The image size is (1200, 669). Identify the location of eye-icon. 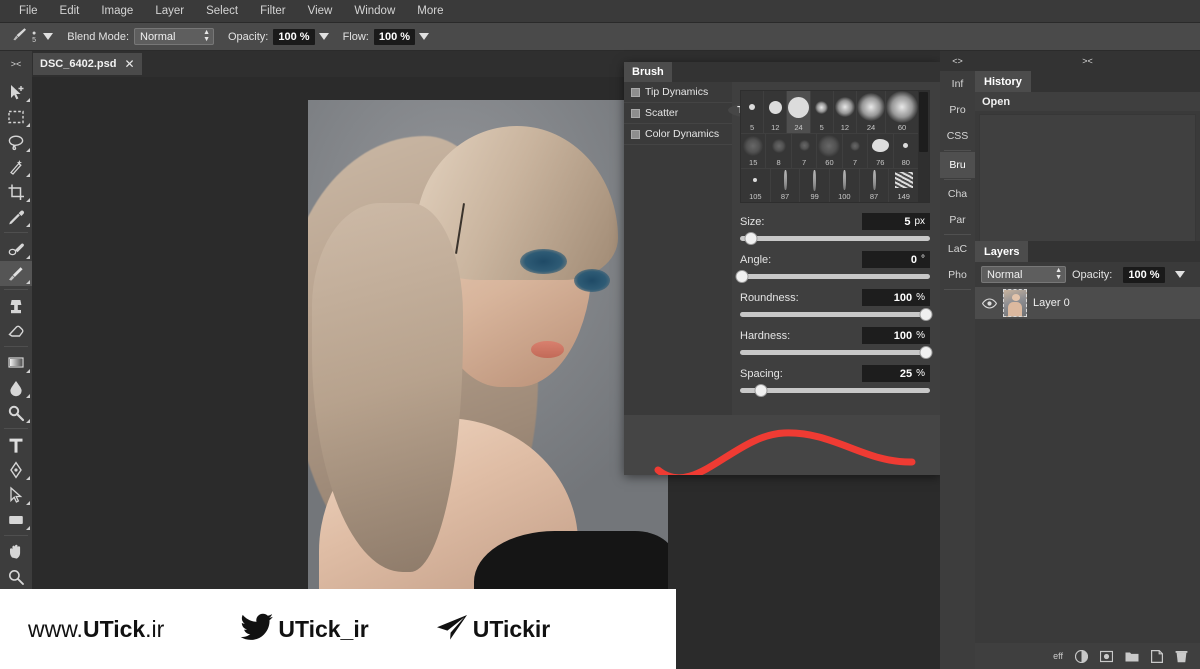
(989, 303).